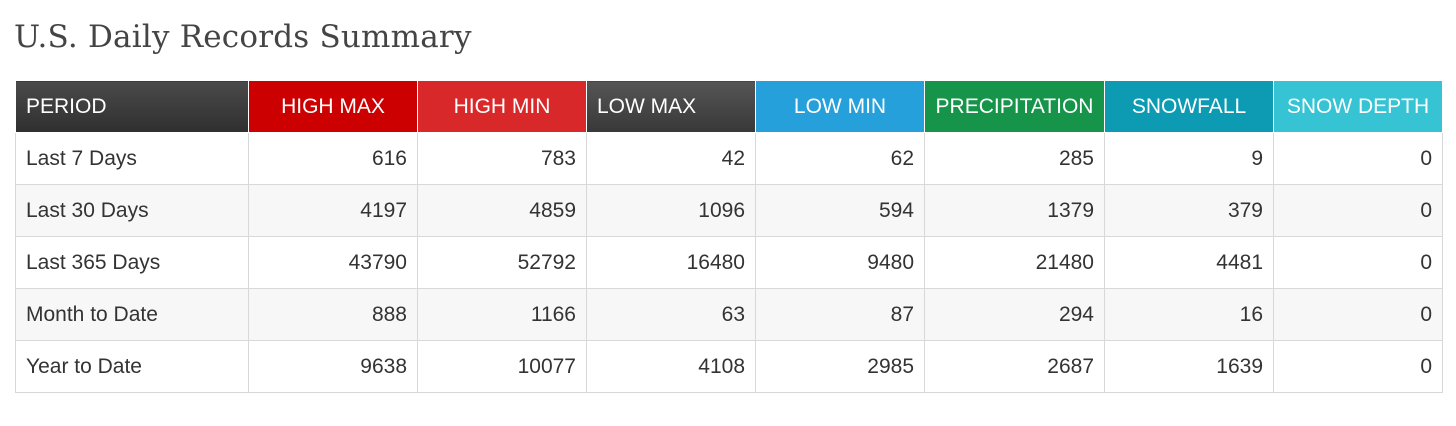  Describe the element at coordinates (333, 210) in the screenshot. I see `high-max-cell: 4197` at that location.